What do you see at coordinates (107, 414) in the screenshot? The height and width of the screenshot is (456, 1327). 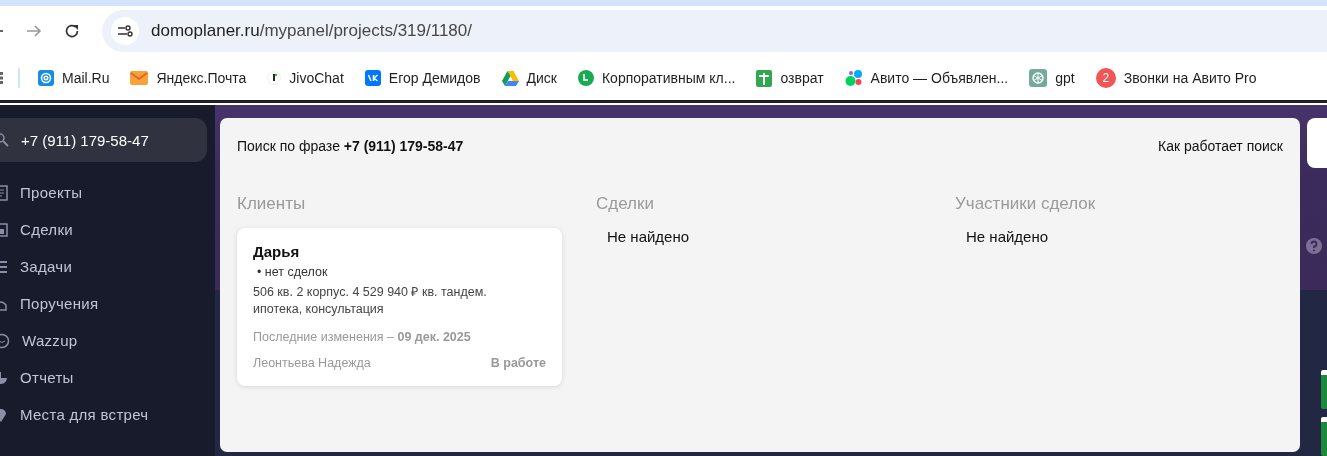 I see `nav-item: Места для встреч` at bounding box center [107, 414].